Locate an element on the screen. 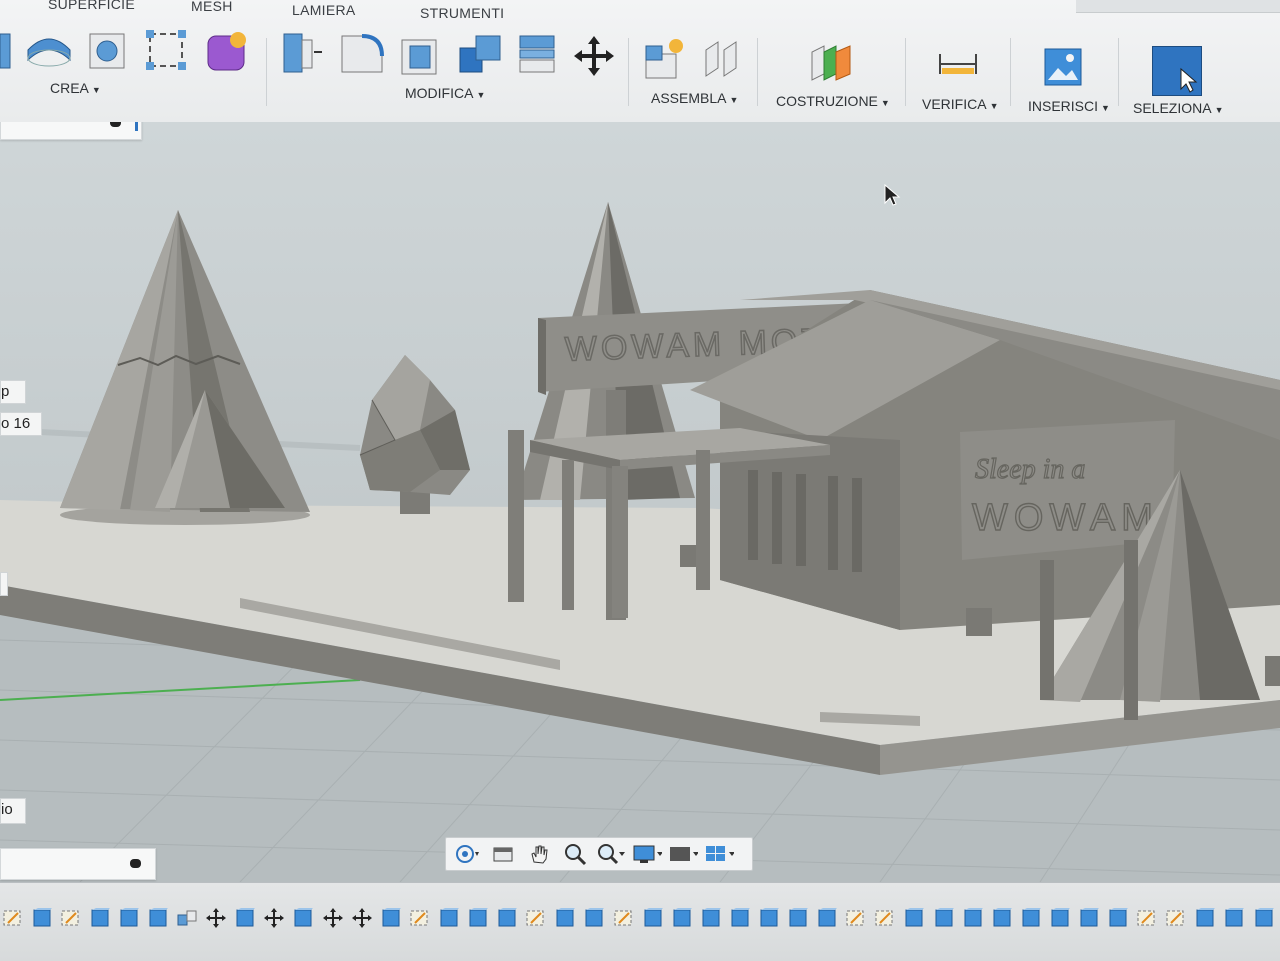 The width and height of the screenshot is (1280, 961). timeline-track is located at coordinates (640, 918).